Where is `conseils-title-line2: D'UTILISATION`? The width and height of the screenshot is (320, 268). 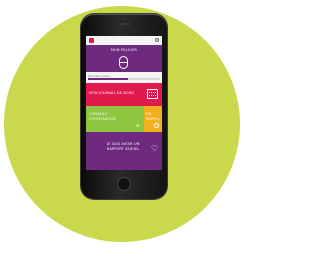 conseils-title-line2: D'UTILISATION is located at coordinates (103, 118).